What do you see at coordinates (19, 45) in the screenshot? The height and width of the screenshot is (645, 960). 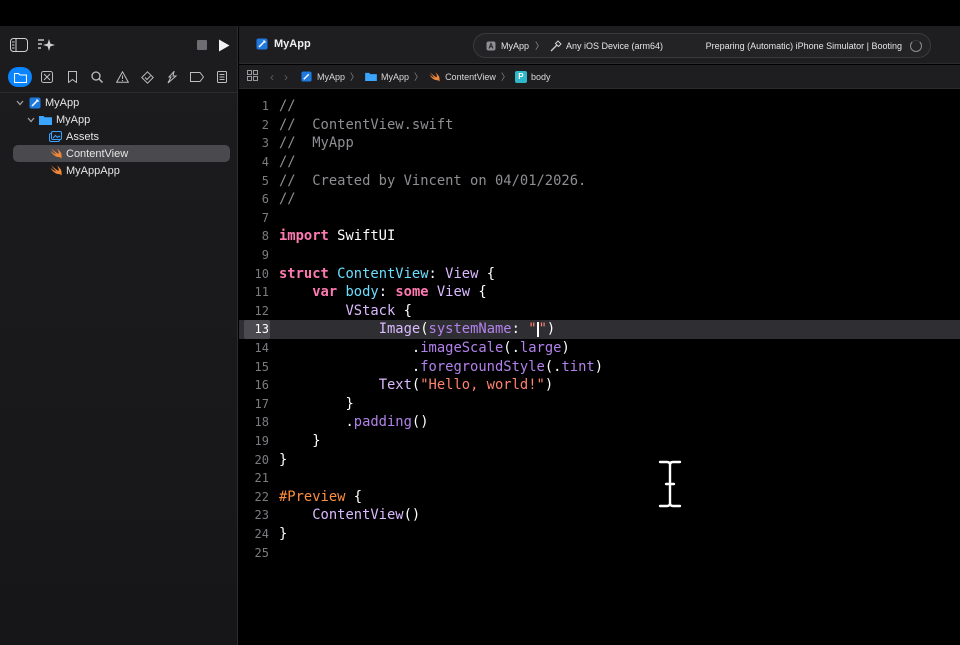 I see `navigator-toggle-icon` at bounding box center [19, 45].